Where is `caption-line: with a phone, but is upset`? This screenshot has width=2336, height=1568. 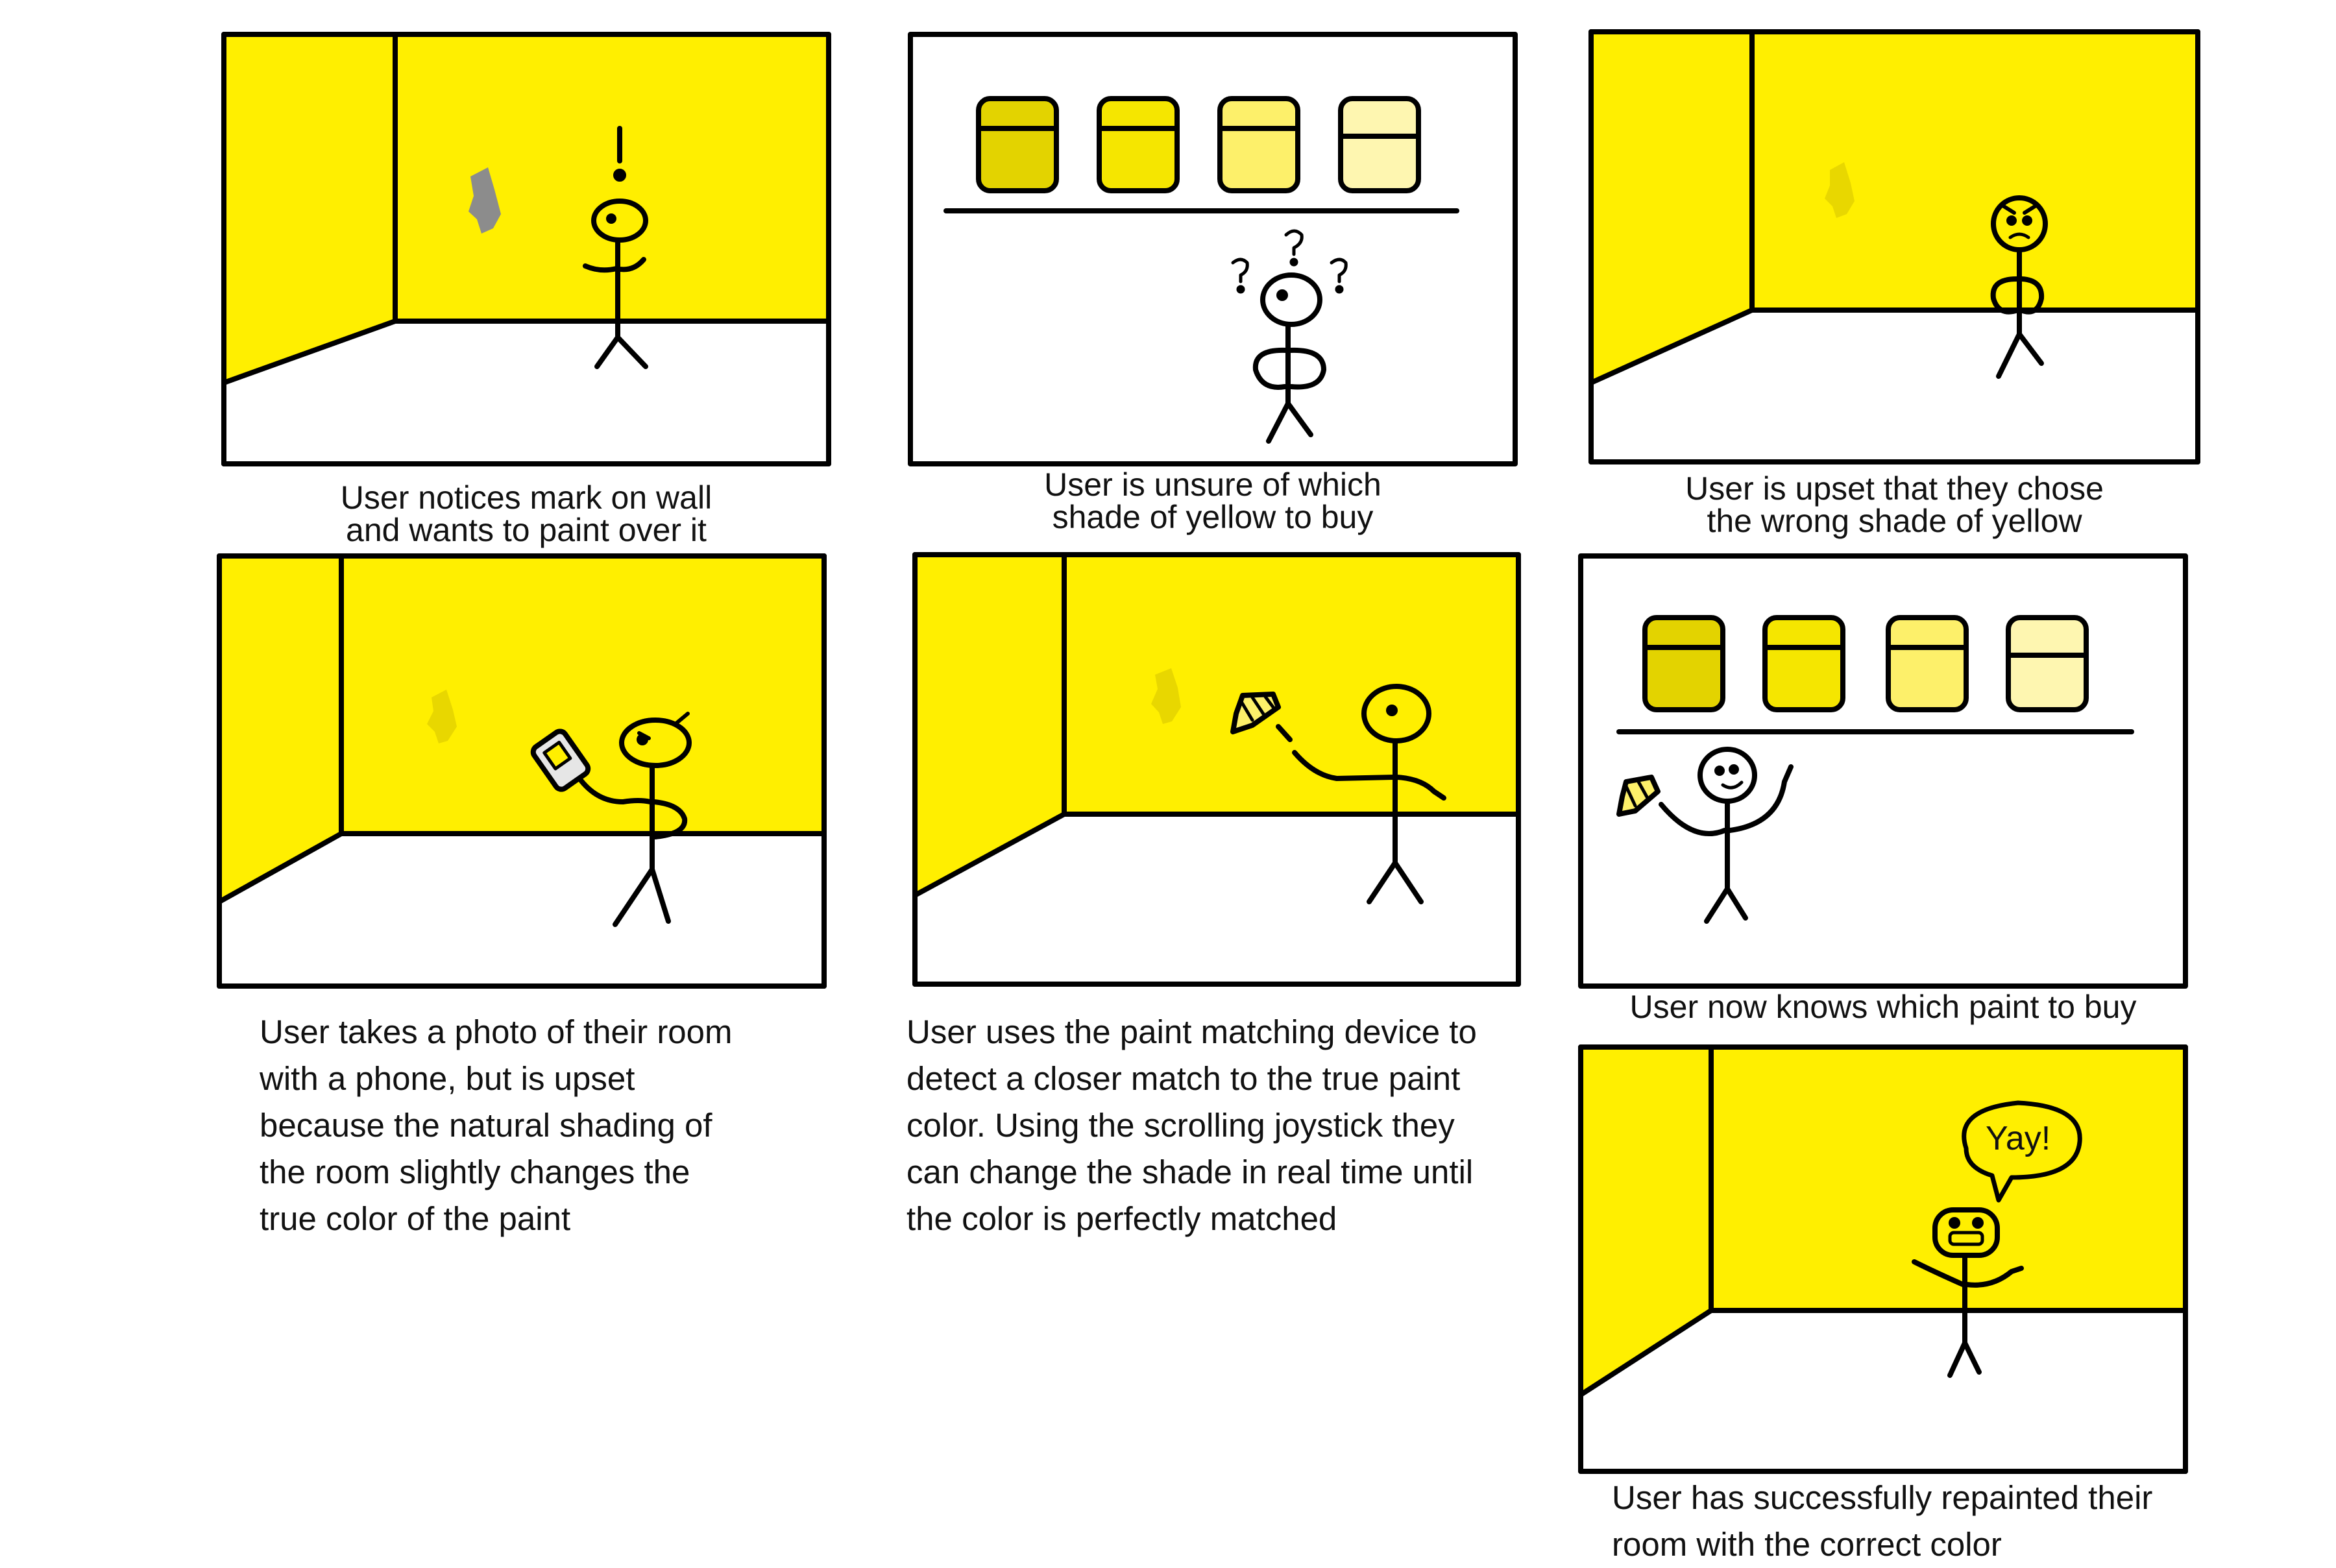
caption-line: with a phone, but is upset is located at coordinates (447, 1078).